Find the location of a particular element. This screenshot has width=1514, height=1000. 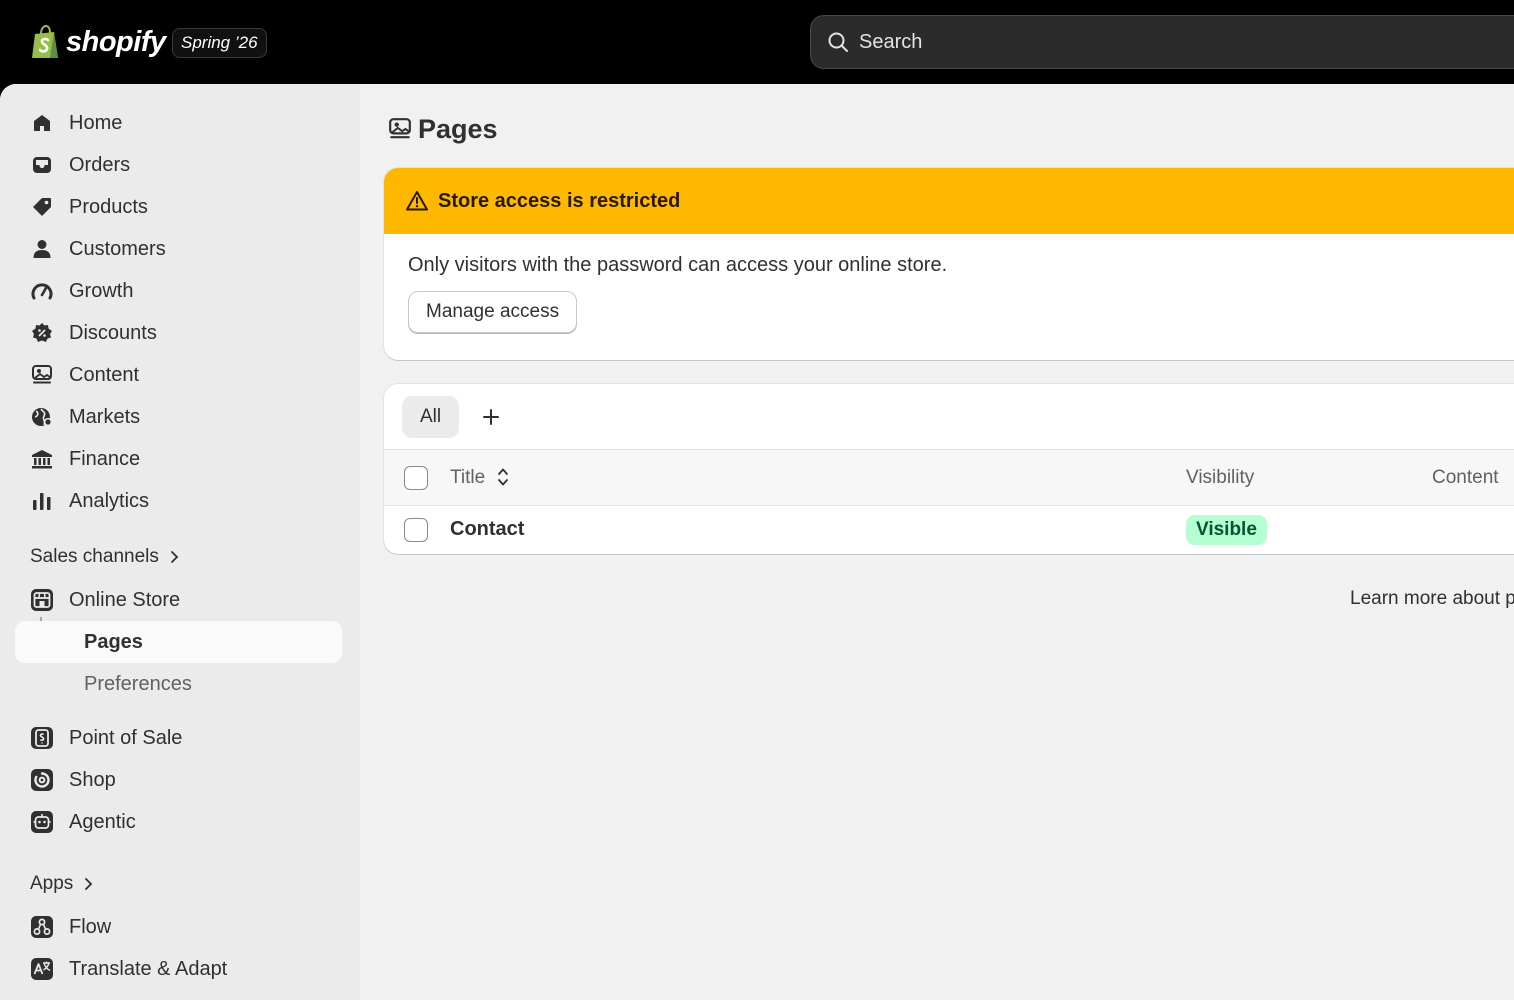

shopify-bag-icon is located at coordinates (45, 41).